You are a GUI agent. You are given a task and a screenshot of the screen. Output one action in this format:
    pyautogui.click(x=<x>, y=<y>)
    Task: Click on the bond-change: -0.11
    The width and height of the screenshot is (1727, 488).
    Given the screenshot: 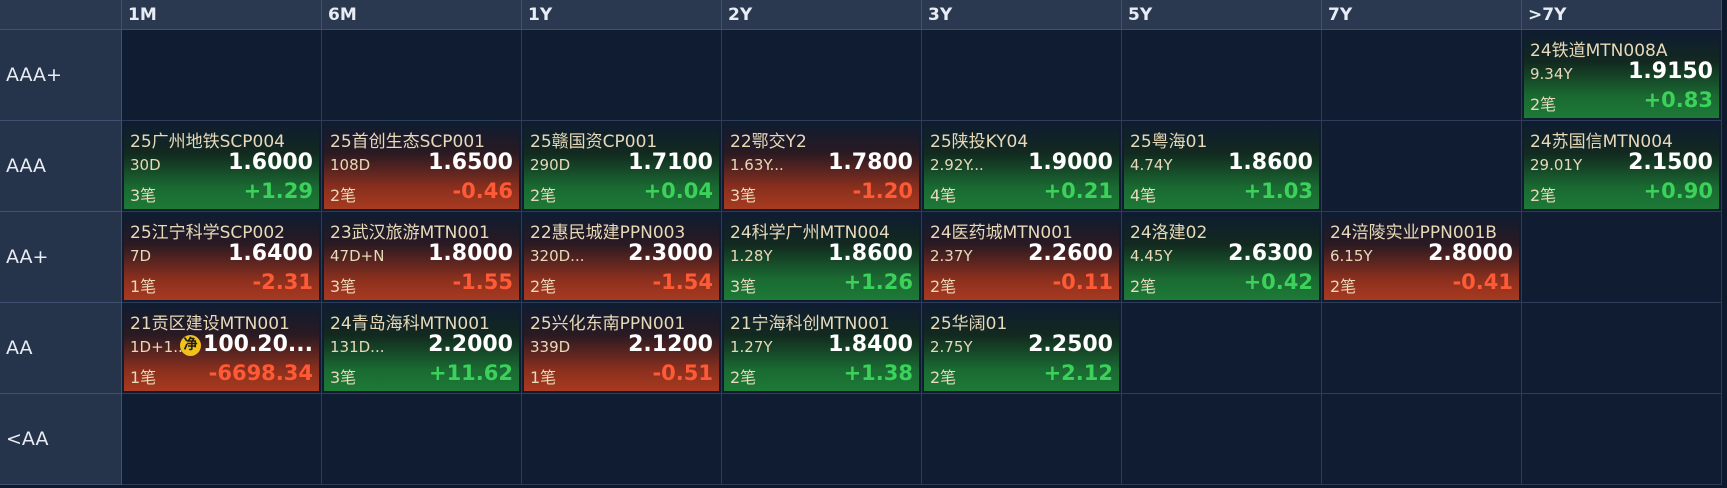 What is the action you would take?
    pyautogui.click(x=1082, y=282)
    